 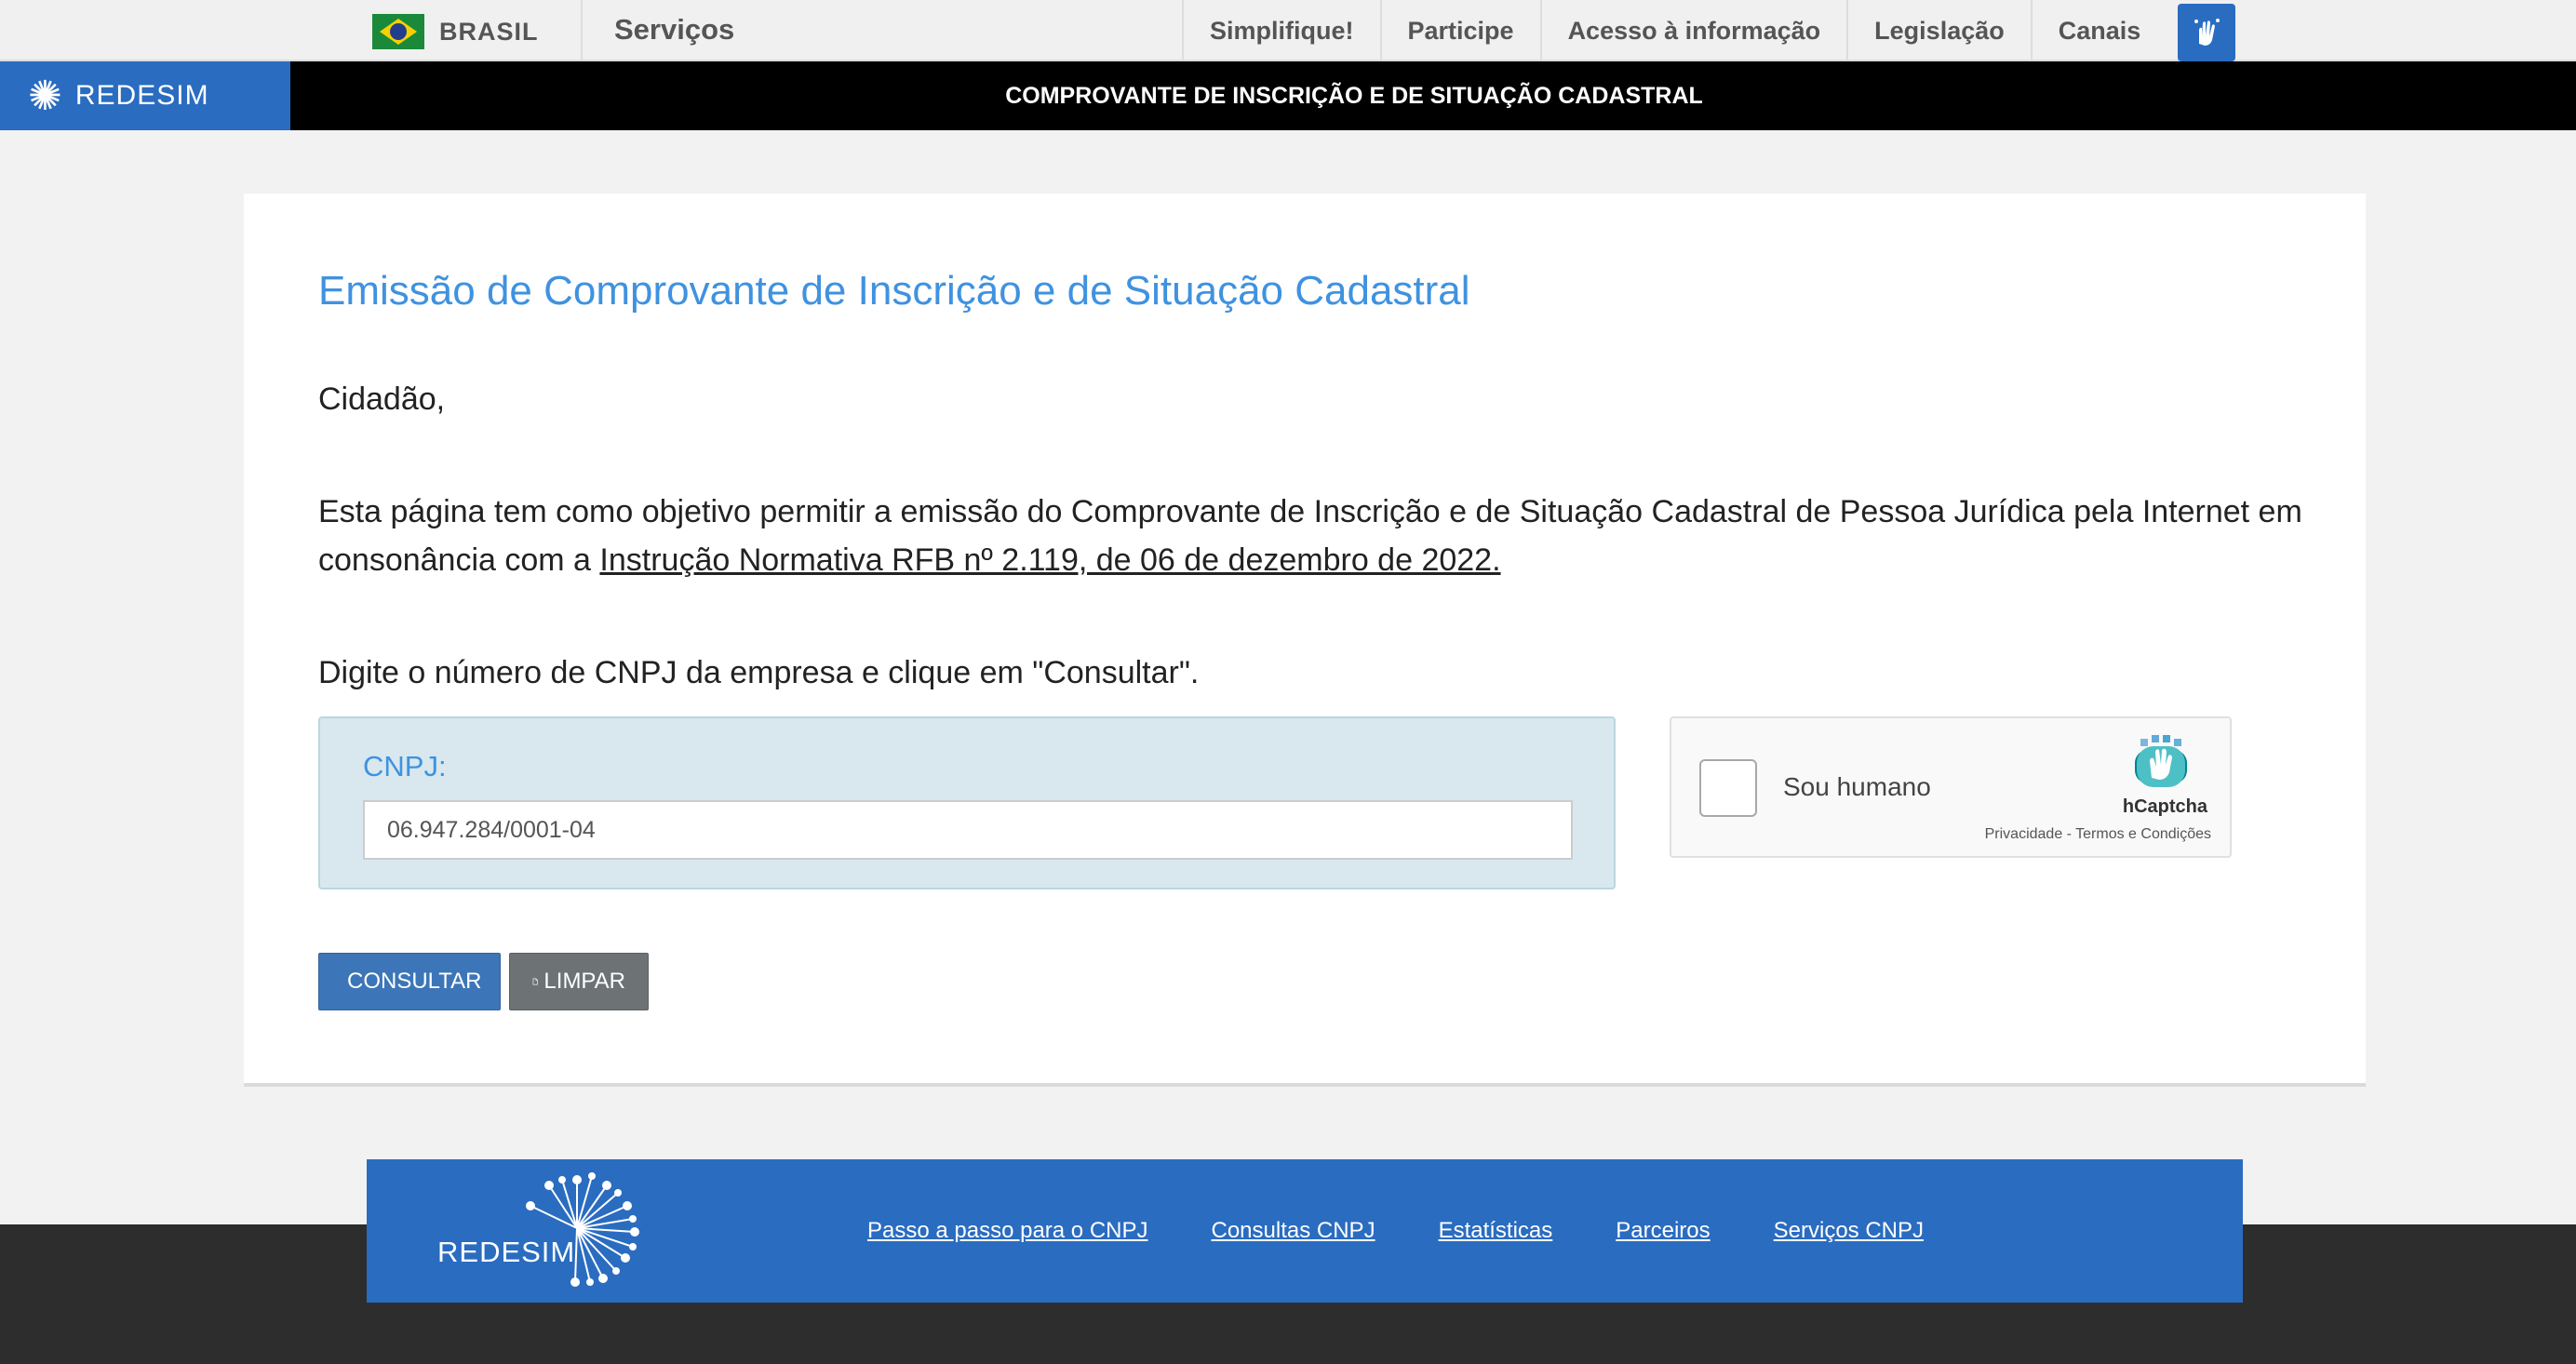 I want to click on captcha-brand: hCaptcha, so click(x=2164, y=806).